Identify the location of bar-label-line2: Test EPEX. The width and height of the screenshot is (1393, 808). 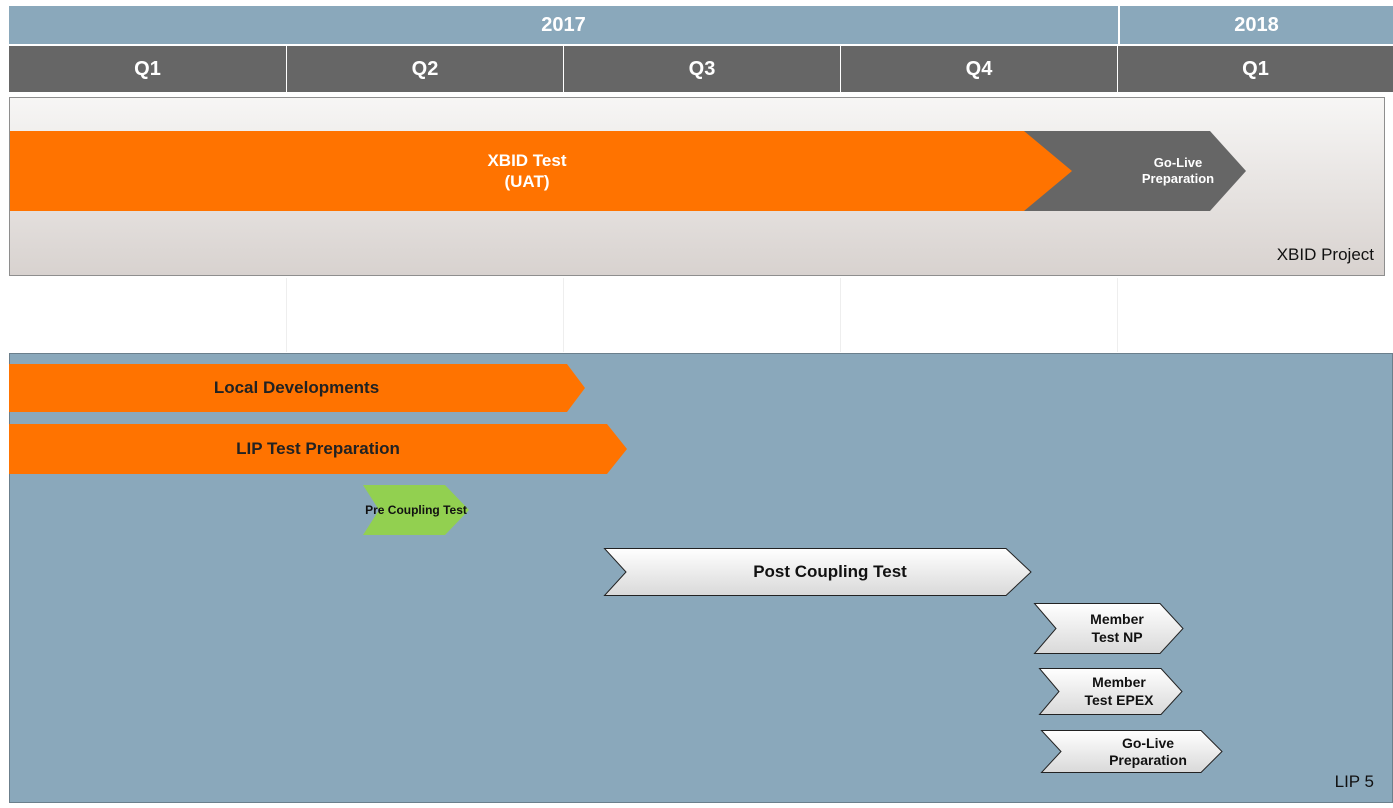
(1119, 699).